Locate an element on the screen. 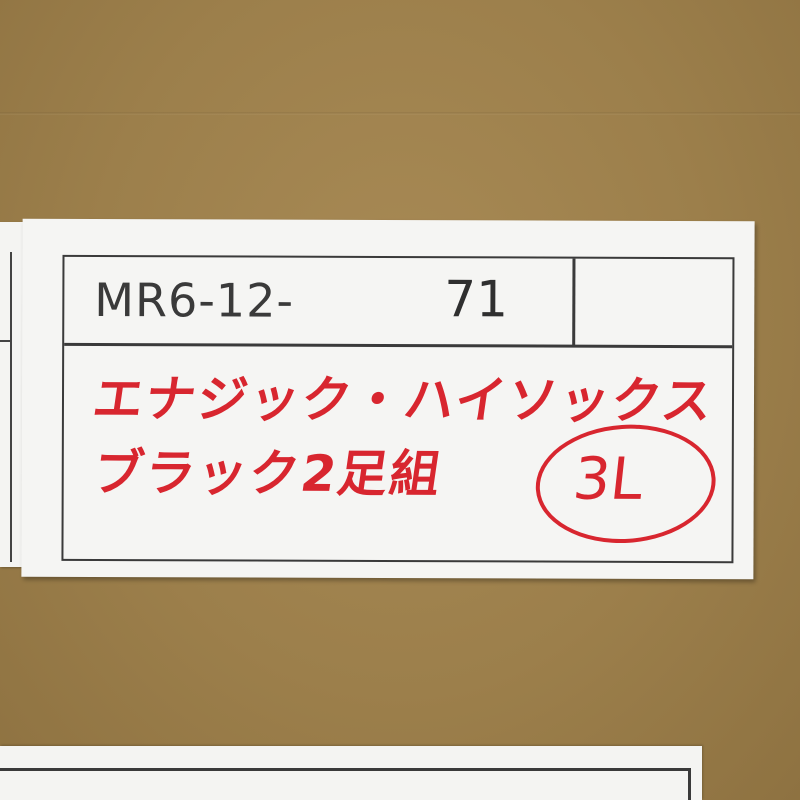 This screenshot has height=800, width=800. handwritten-product-name: エナジック・ハイソックス is located at coordinates (404, 400).